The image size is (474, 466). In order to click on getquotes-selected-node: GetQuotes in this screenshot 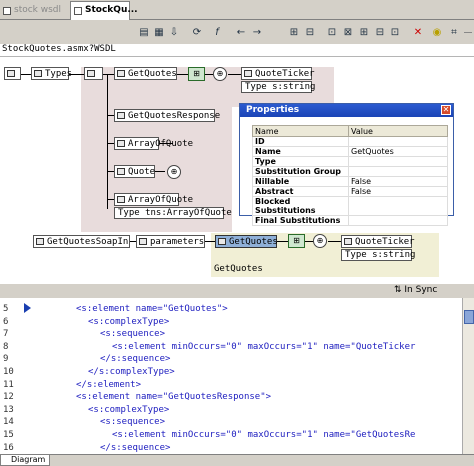, I will do `click(246, 241)`.